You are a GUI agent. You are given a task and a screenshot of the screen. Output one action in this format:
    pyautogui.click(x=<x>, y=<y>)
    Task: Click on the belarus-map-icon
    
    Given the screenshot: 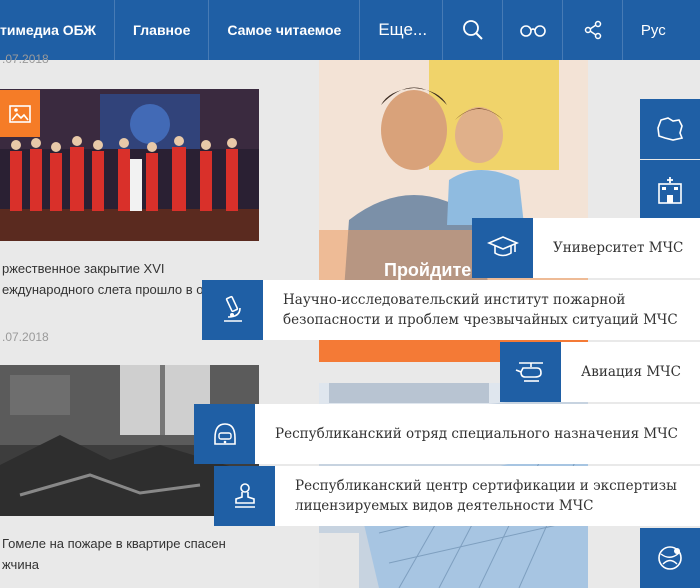 What is the action you would take?
    pyautogui.click(x=670, y=129)
    